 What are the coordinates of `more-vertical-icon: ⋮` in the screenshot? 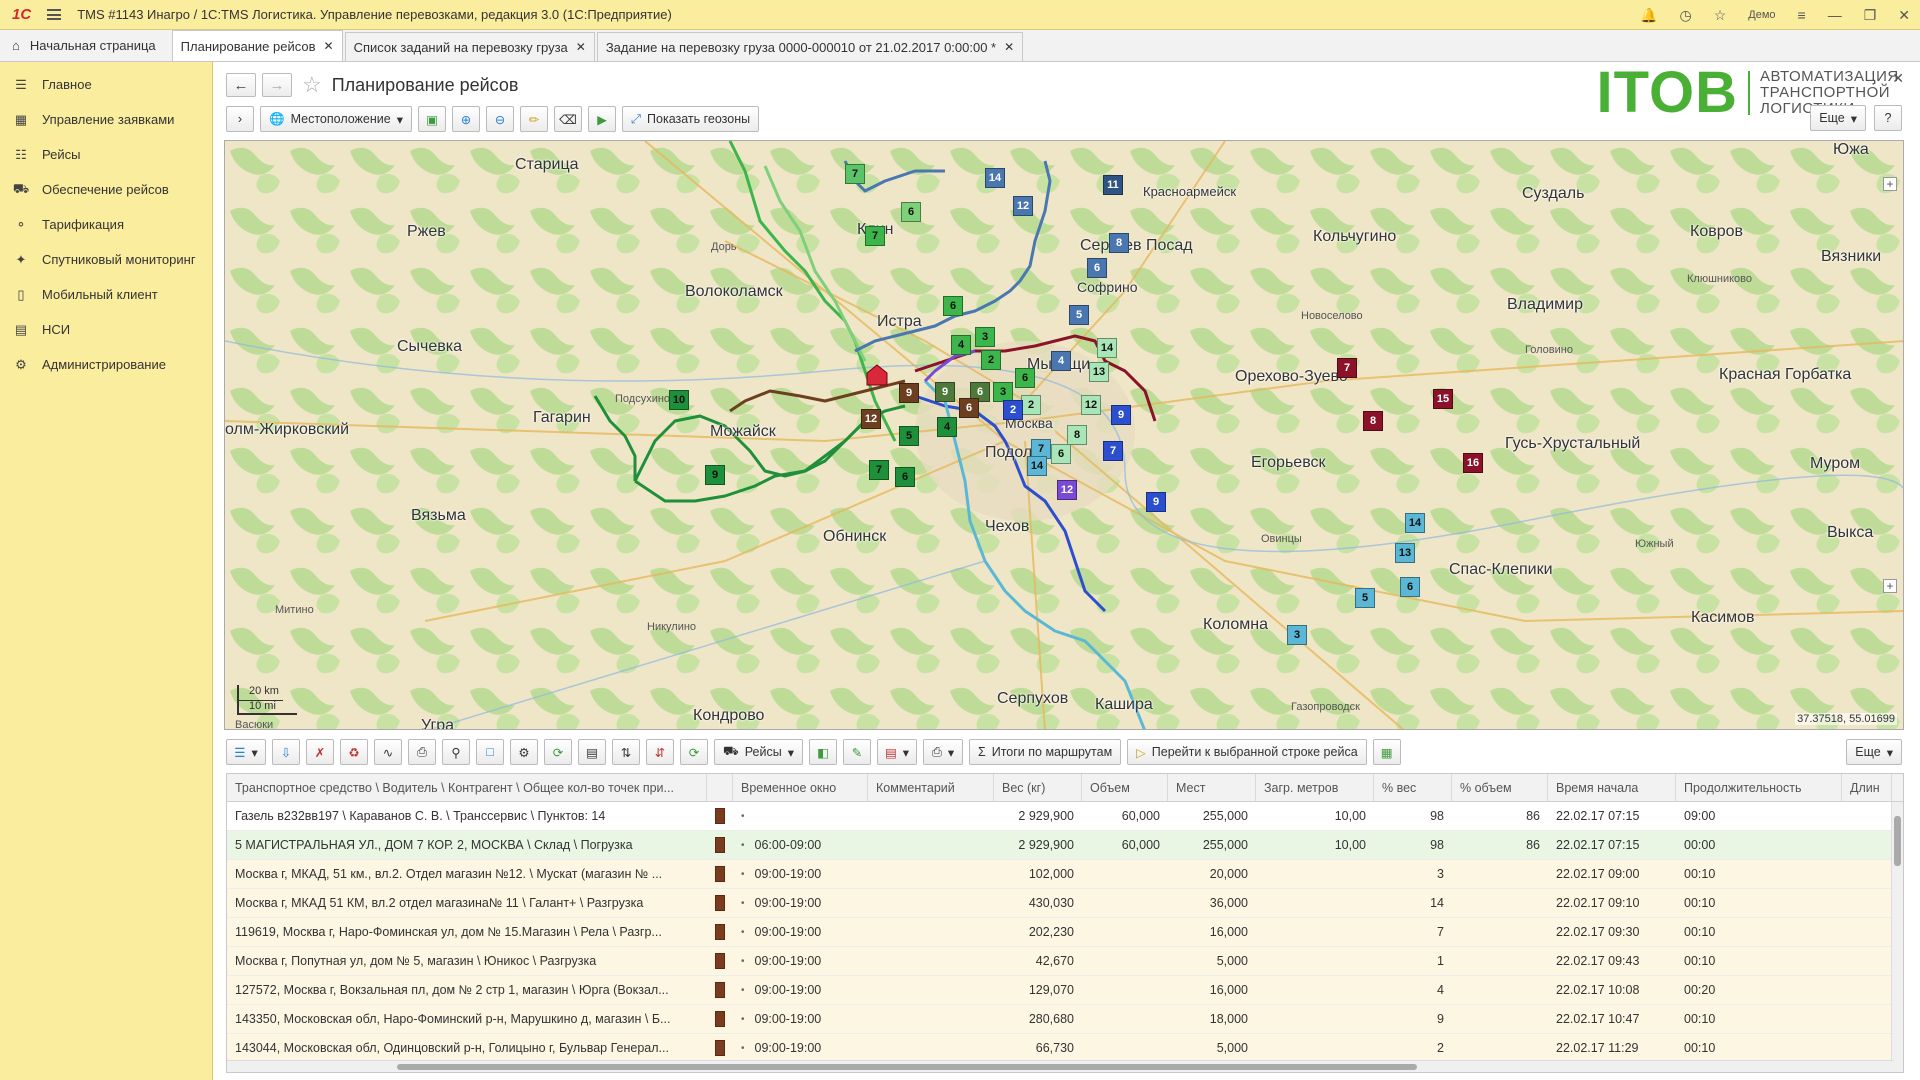 It's located at (1873, 78).